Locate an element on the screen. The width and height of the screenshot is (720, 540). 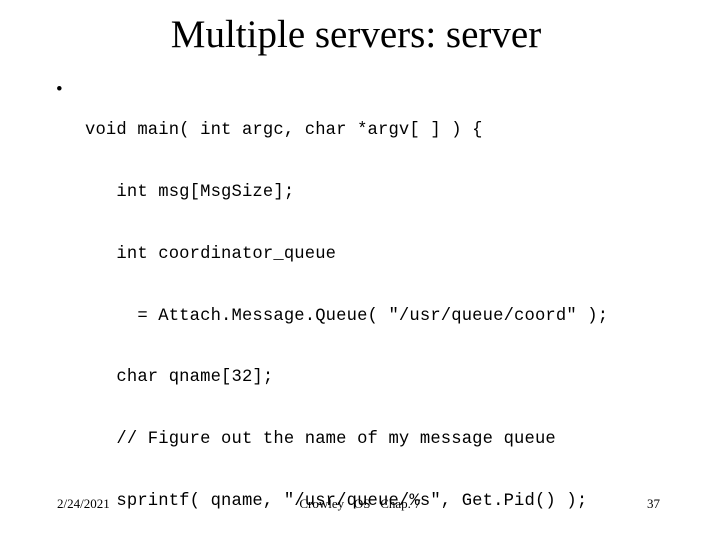
code-line: int coordinator_queue is located at coordinates (211, 254).